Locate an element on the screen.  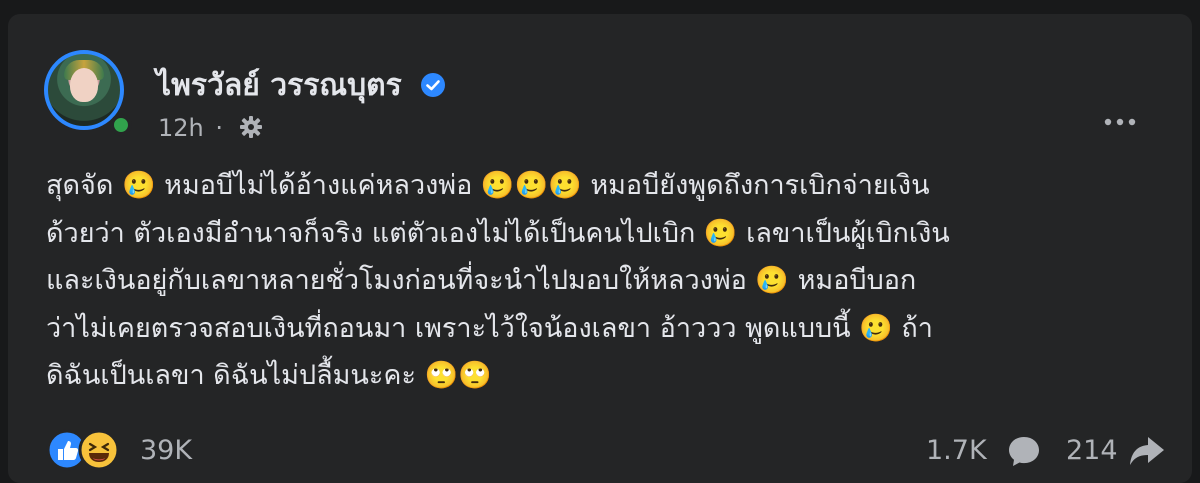
haha-icon is located at coordinates (99, 450).